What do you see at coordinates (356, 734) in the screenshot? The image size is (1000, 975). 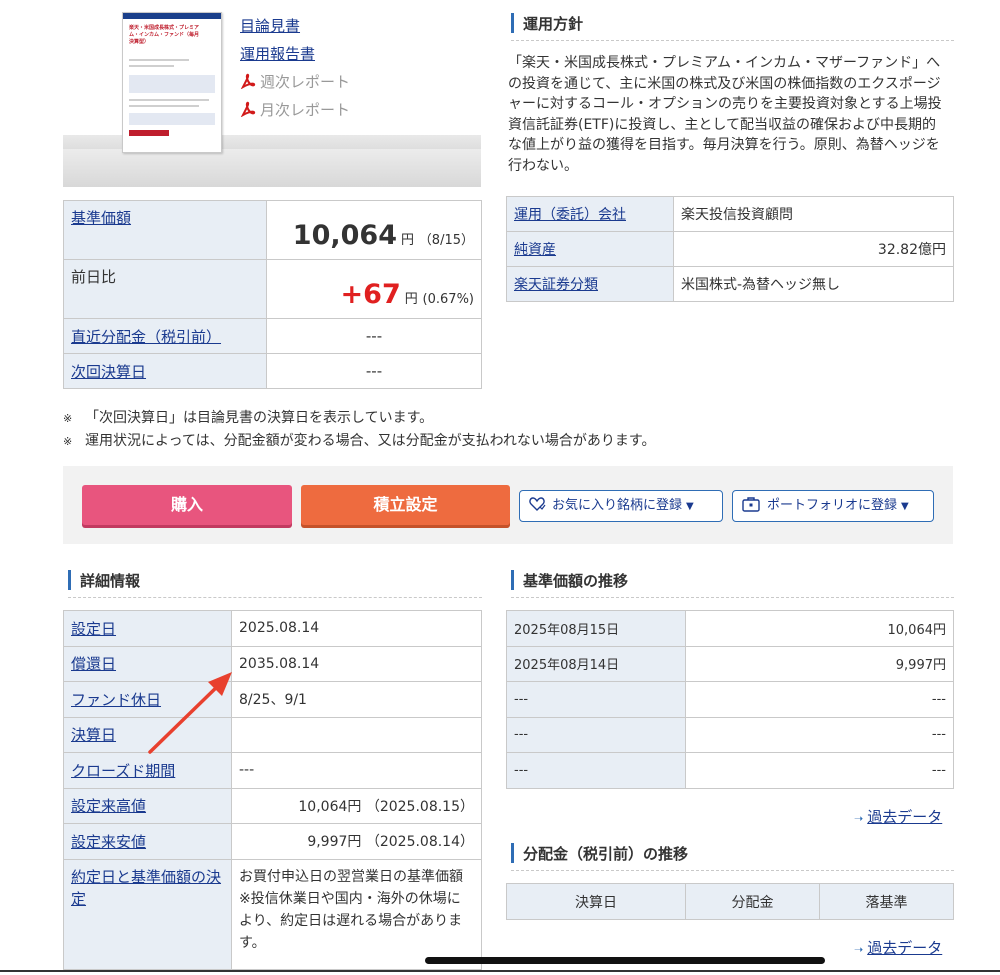 I see `settlement-date-value` at bounding box center [356, 734].